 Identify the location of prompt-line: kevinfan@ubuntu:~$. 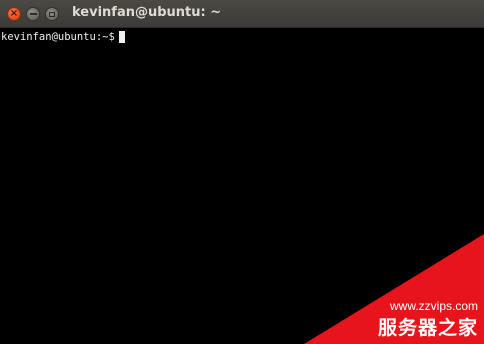
(63, 37).